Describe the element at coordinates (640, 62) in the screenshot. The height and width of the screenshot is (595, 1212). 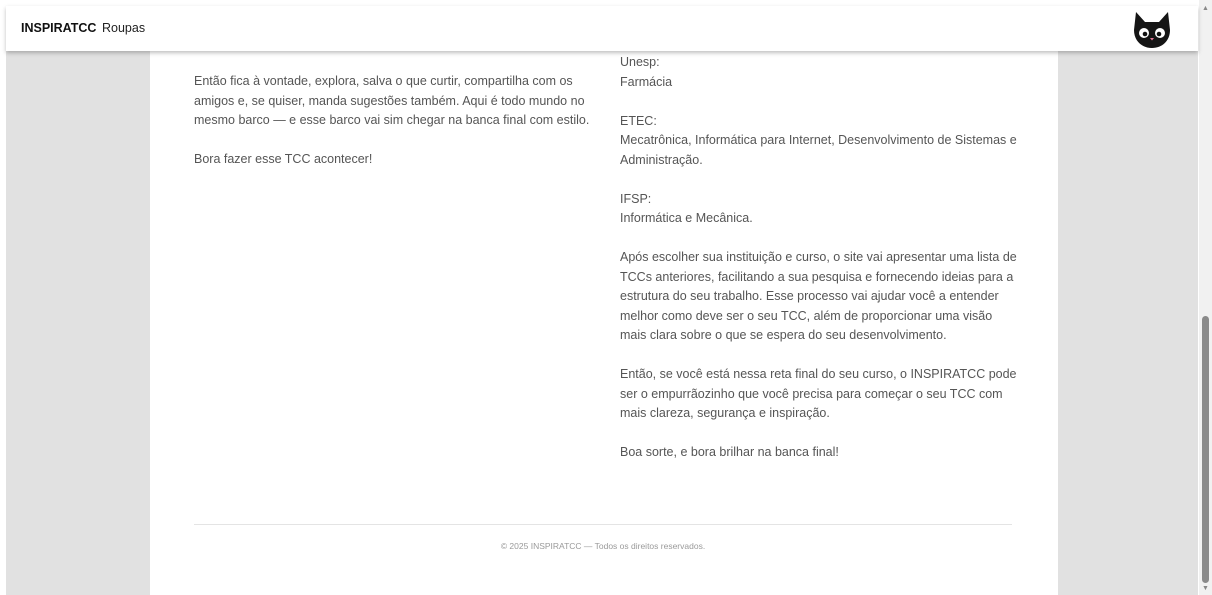
I see `institution-label-unesp: Unesp:` at that location.